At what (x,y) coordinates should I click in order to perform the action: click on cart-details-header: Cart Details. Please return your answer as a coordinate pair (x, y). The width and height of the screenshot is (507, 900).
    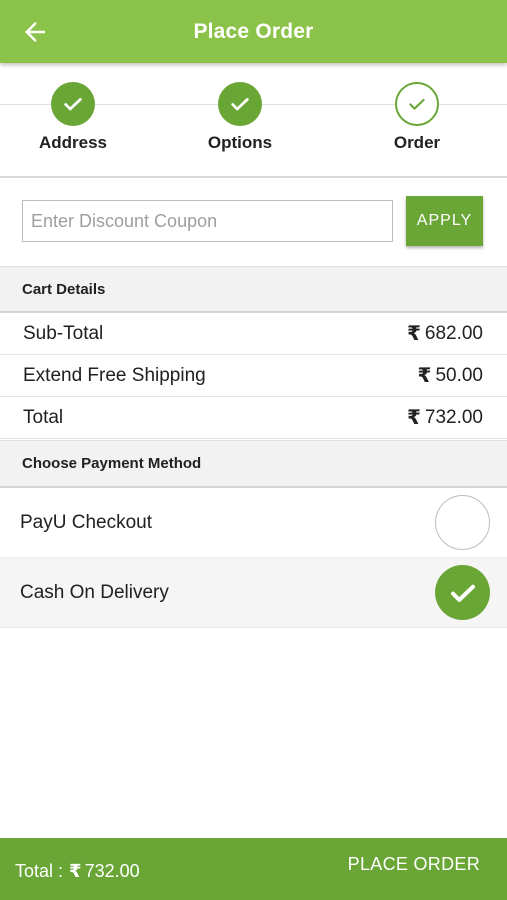
    Looking at the image, I should click on (253, 289).